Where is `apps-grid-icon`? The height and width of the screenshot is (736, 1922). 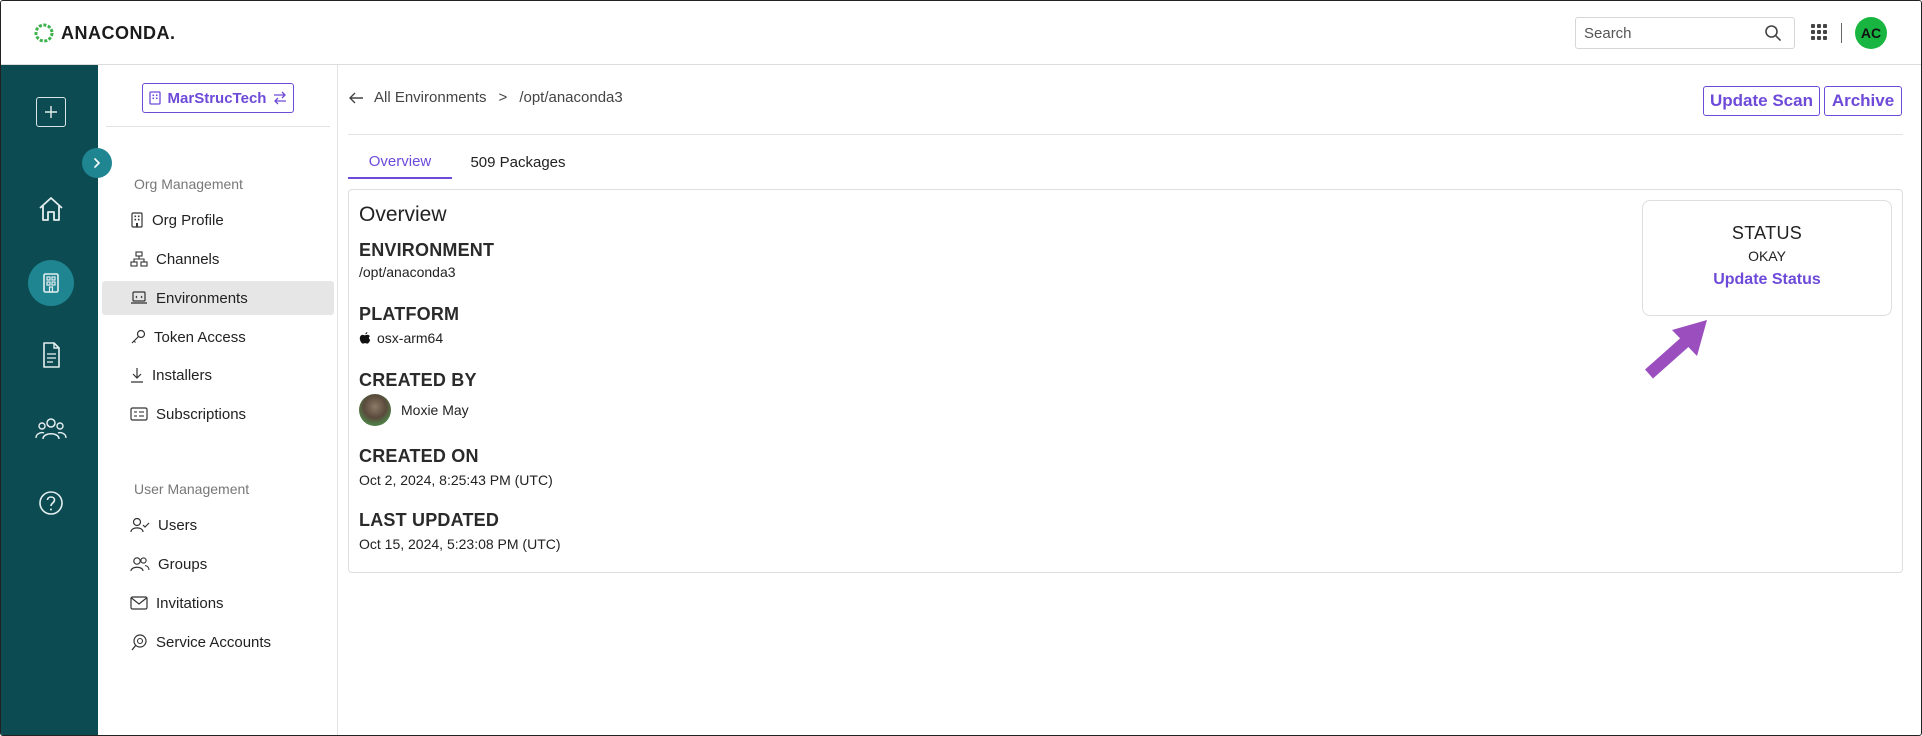 apps-grid-icon is located at coordinates (1819, 32).